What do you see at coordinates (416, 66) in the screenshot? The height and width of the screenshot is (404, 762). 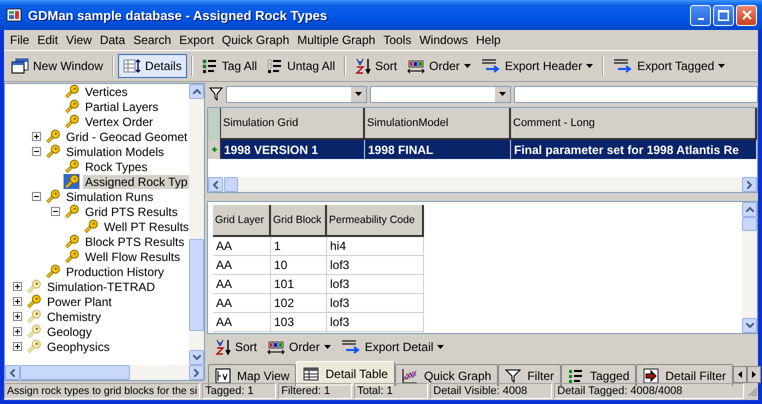 I see `order-icon` at bounding box center [416, 66].